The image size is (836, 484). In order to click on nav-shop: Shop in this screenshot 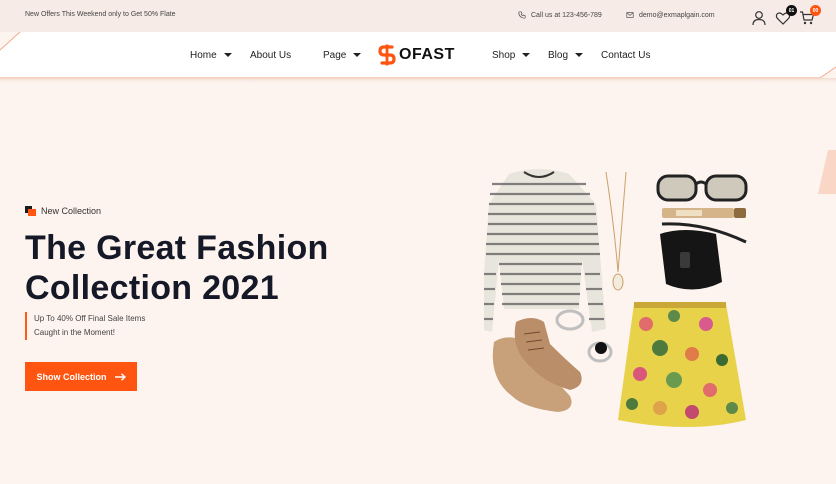, I will do `click(511, 55)`.